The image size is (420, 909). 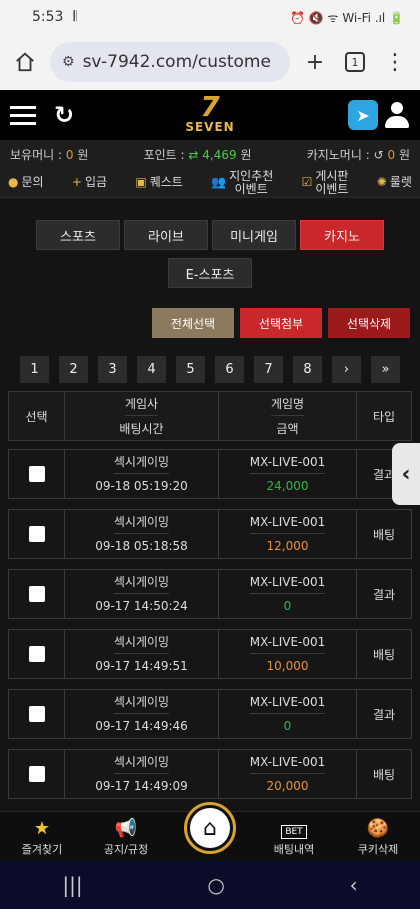 What do you see at coordinates (193, 323) in the screenshot?
I see `select-all-button: 전체선택` at bounding box center [193, 323].